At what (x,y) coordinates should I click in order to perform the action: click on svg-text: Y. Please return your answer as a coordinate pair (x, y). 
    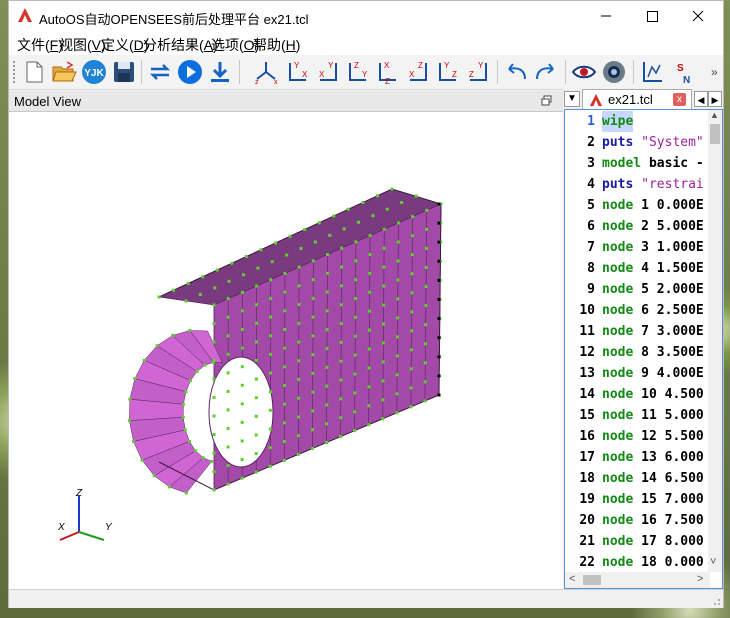
    Looking at the image, I should click on (297, 65).